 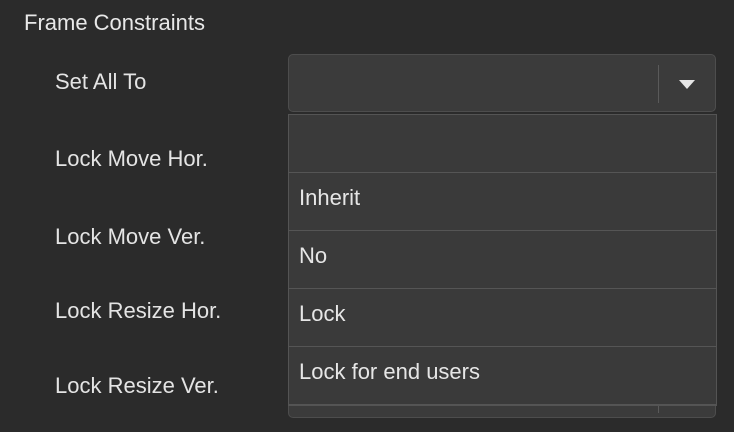 I want to click on dropdown-option-no: No, so click(x=502, y=260).